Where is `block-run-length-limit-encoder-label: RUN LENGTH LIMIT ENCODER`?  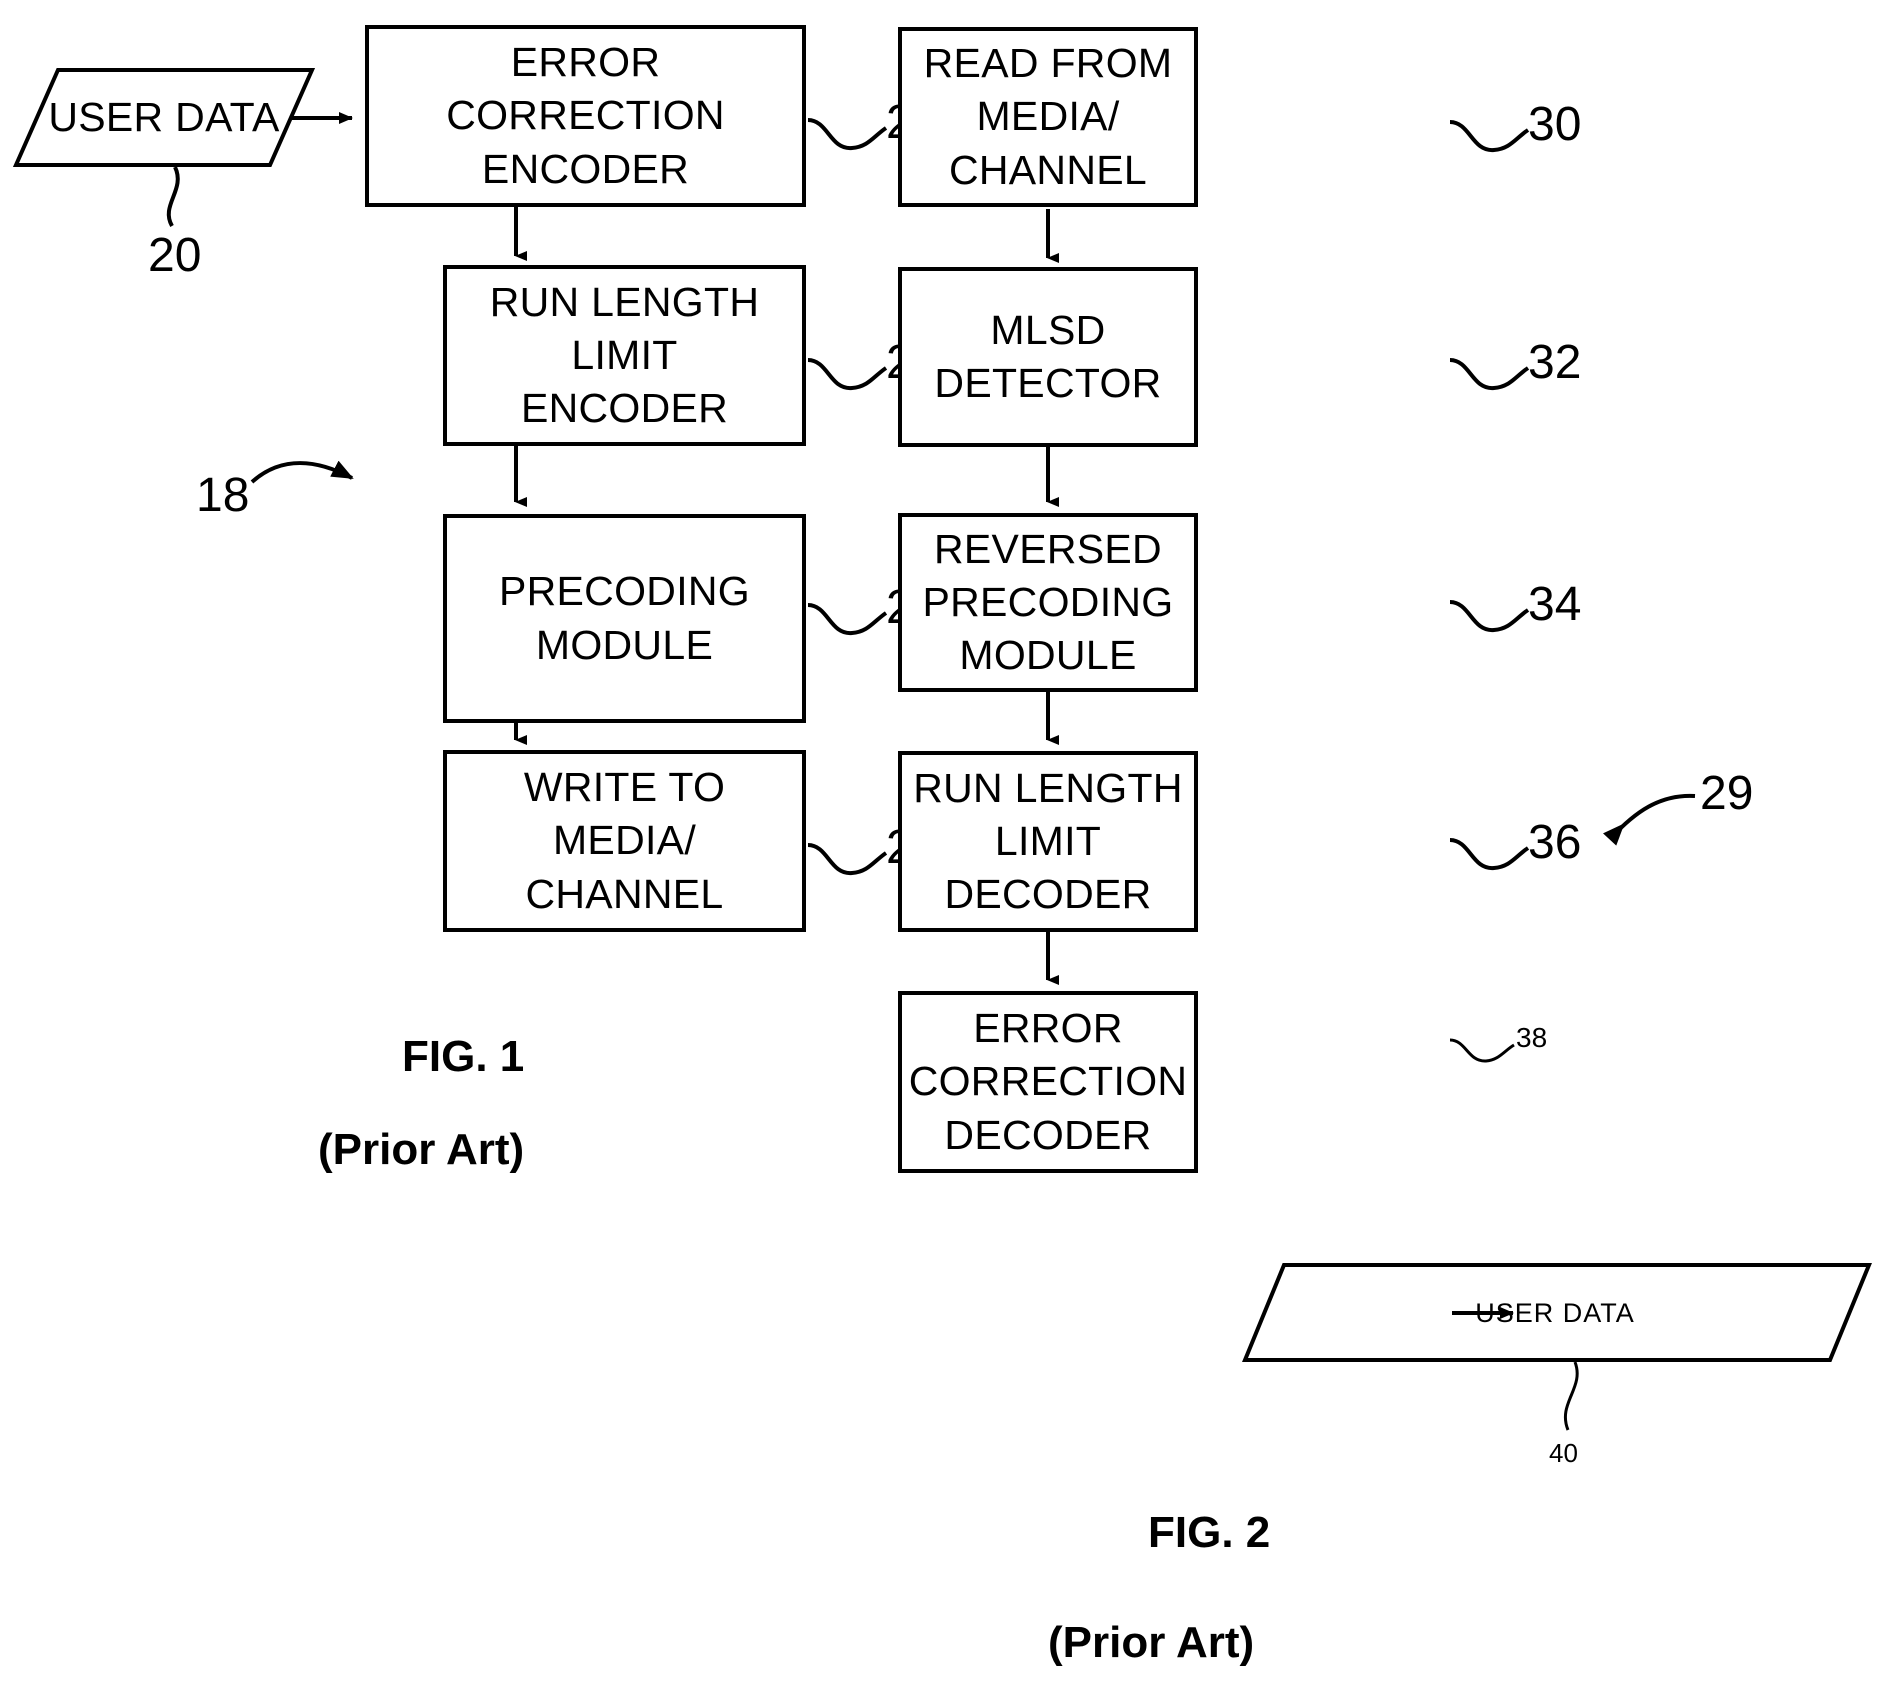 block-run-length-limit-encoder-label: RUN LENGTH LIMIT ENCODER is located at coordinates (624, 355).